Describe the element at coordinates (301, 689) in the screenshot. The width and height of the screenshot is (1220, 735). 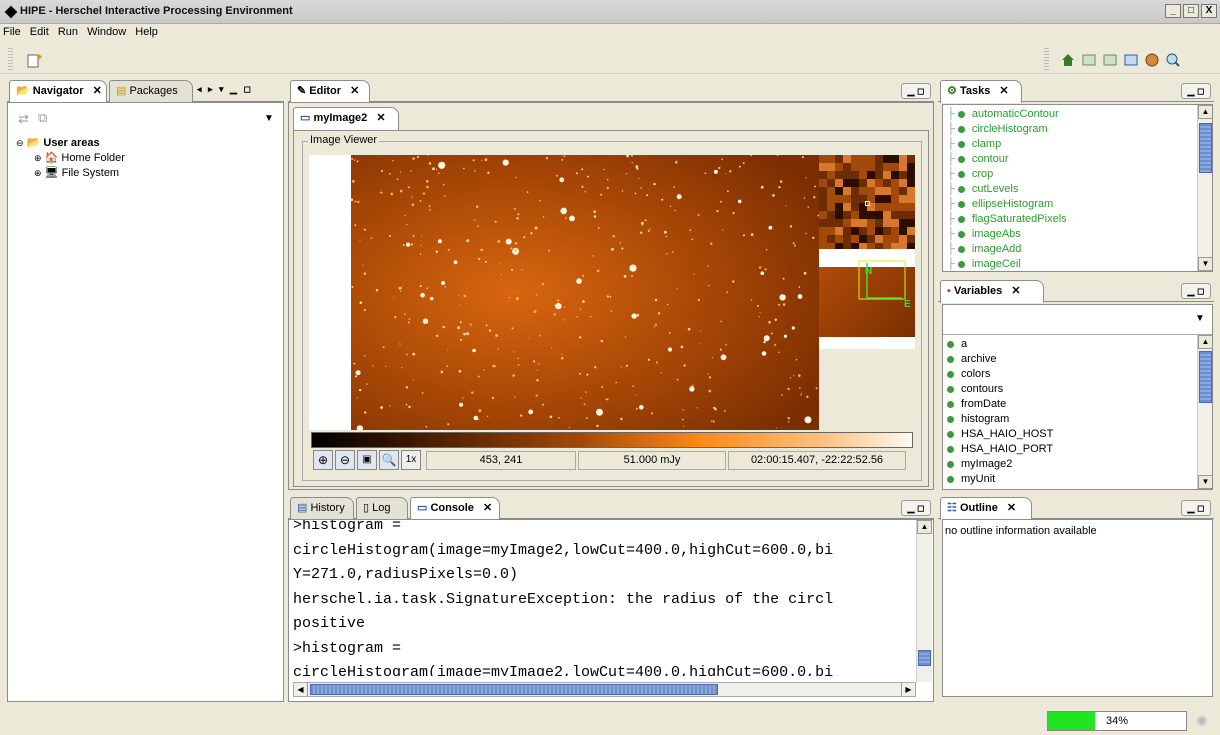
I see `scroll-left-icon: ◀` at that location.